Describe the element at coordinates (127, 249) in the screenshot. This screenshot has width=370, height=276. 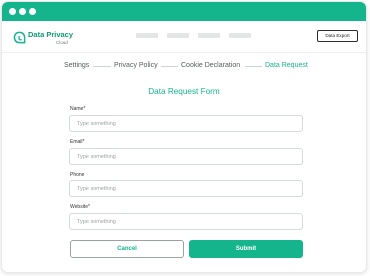
I see `cancel-button: Cancel` at that location.